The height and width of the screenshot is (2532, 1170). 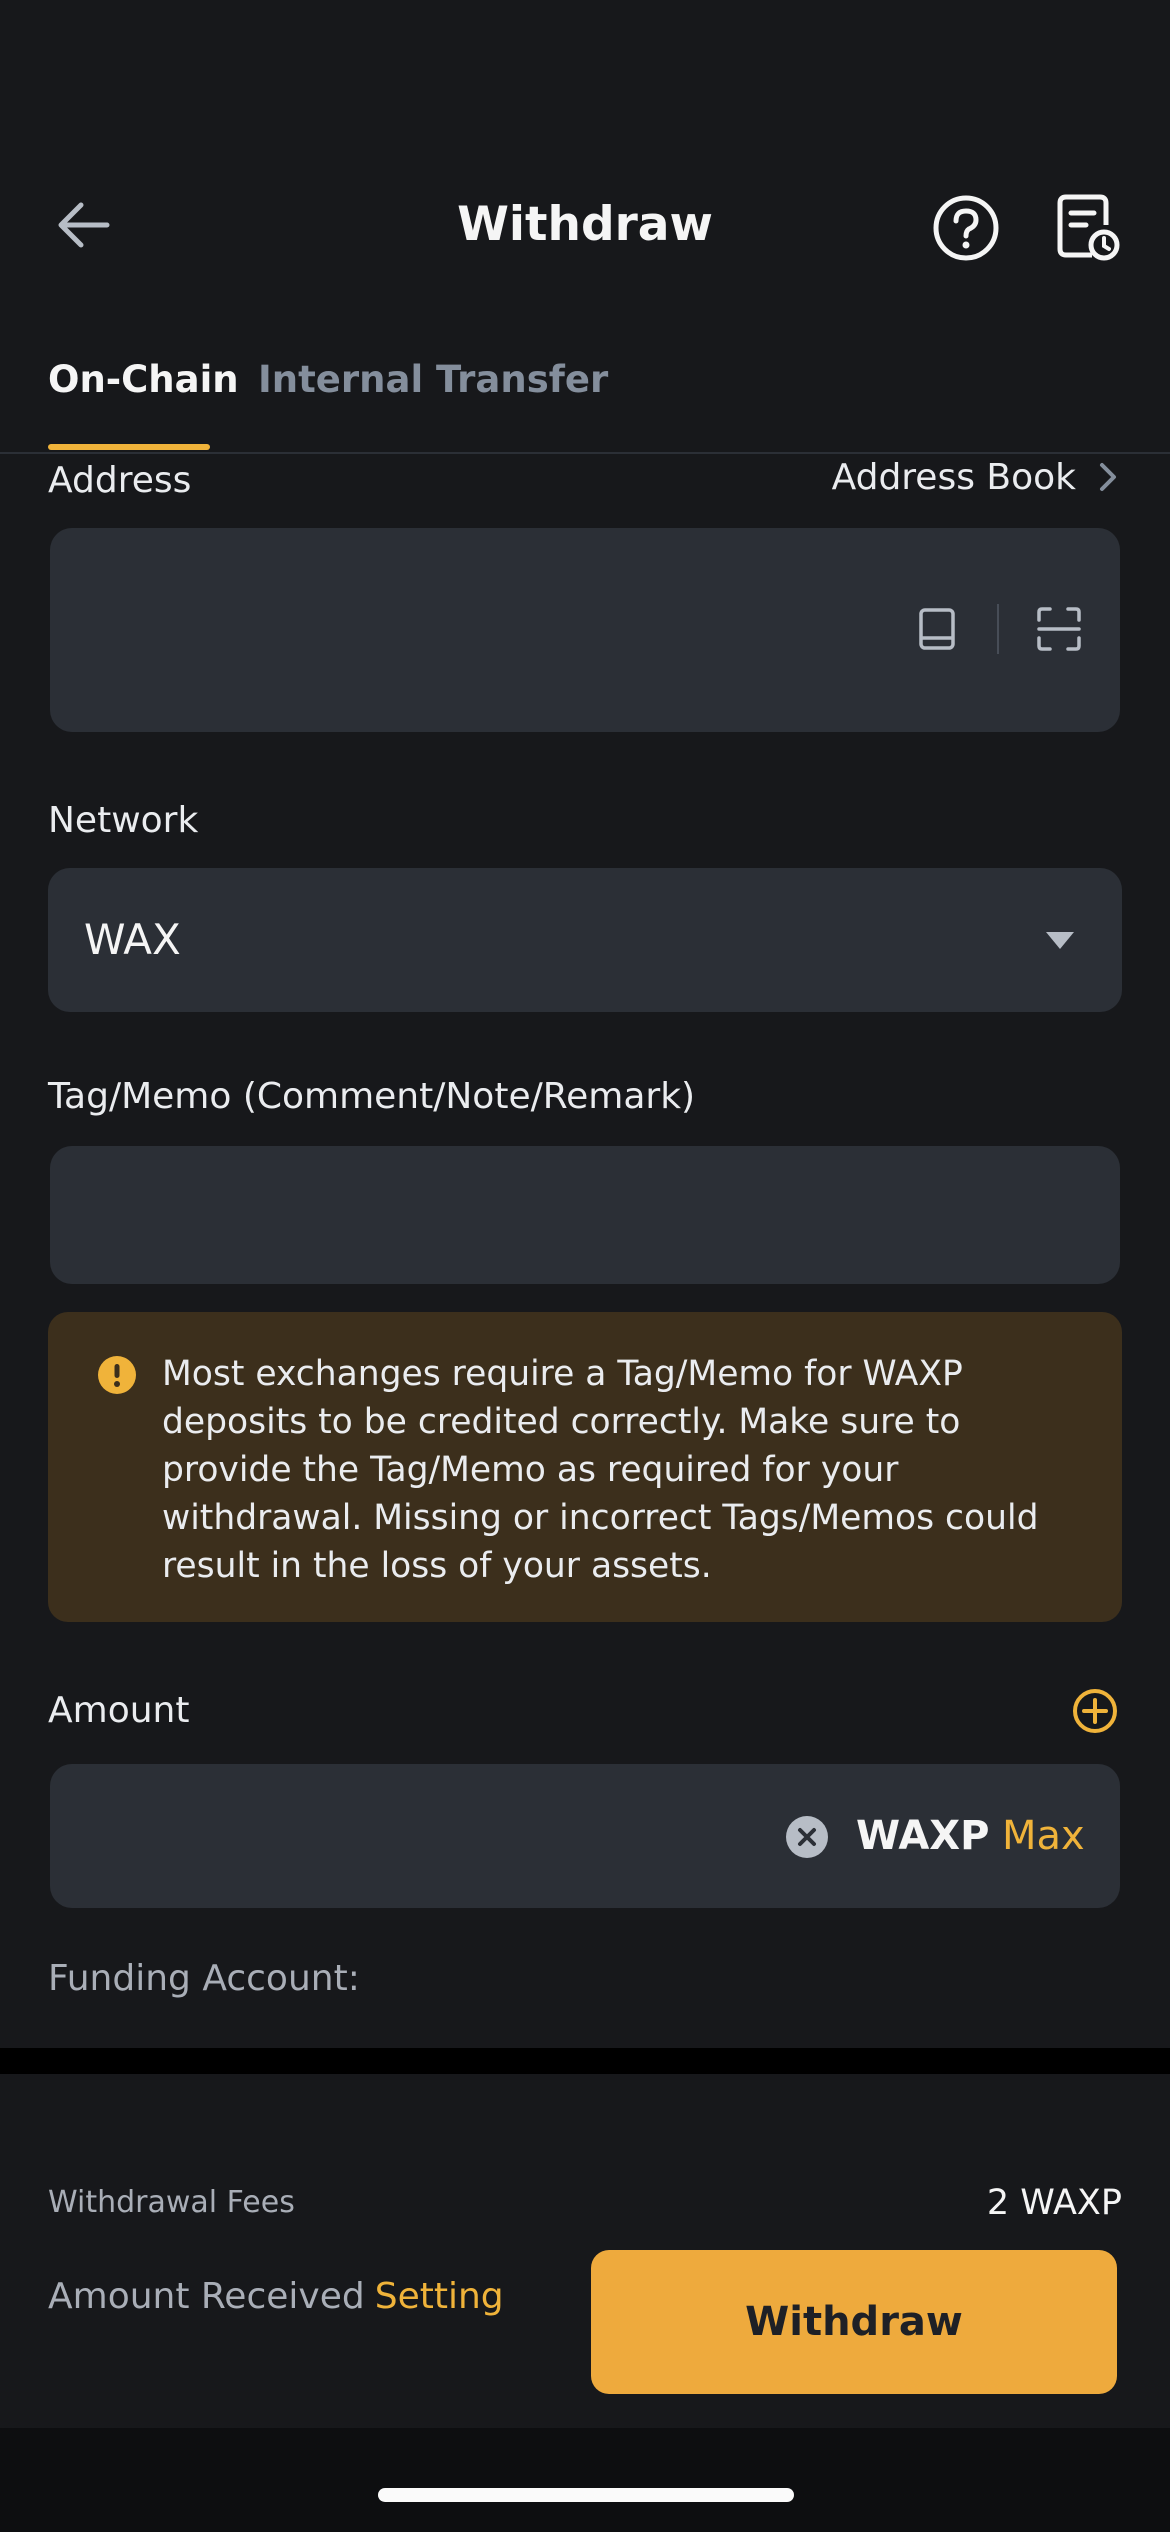 I want to click on amount-received-label: Amount Received, so click(x=206, y=2296).